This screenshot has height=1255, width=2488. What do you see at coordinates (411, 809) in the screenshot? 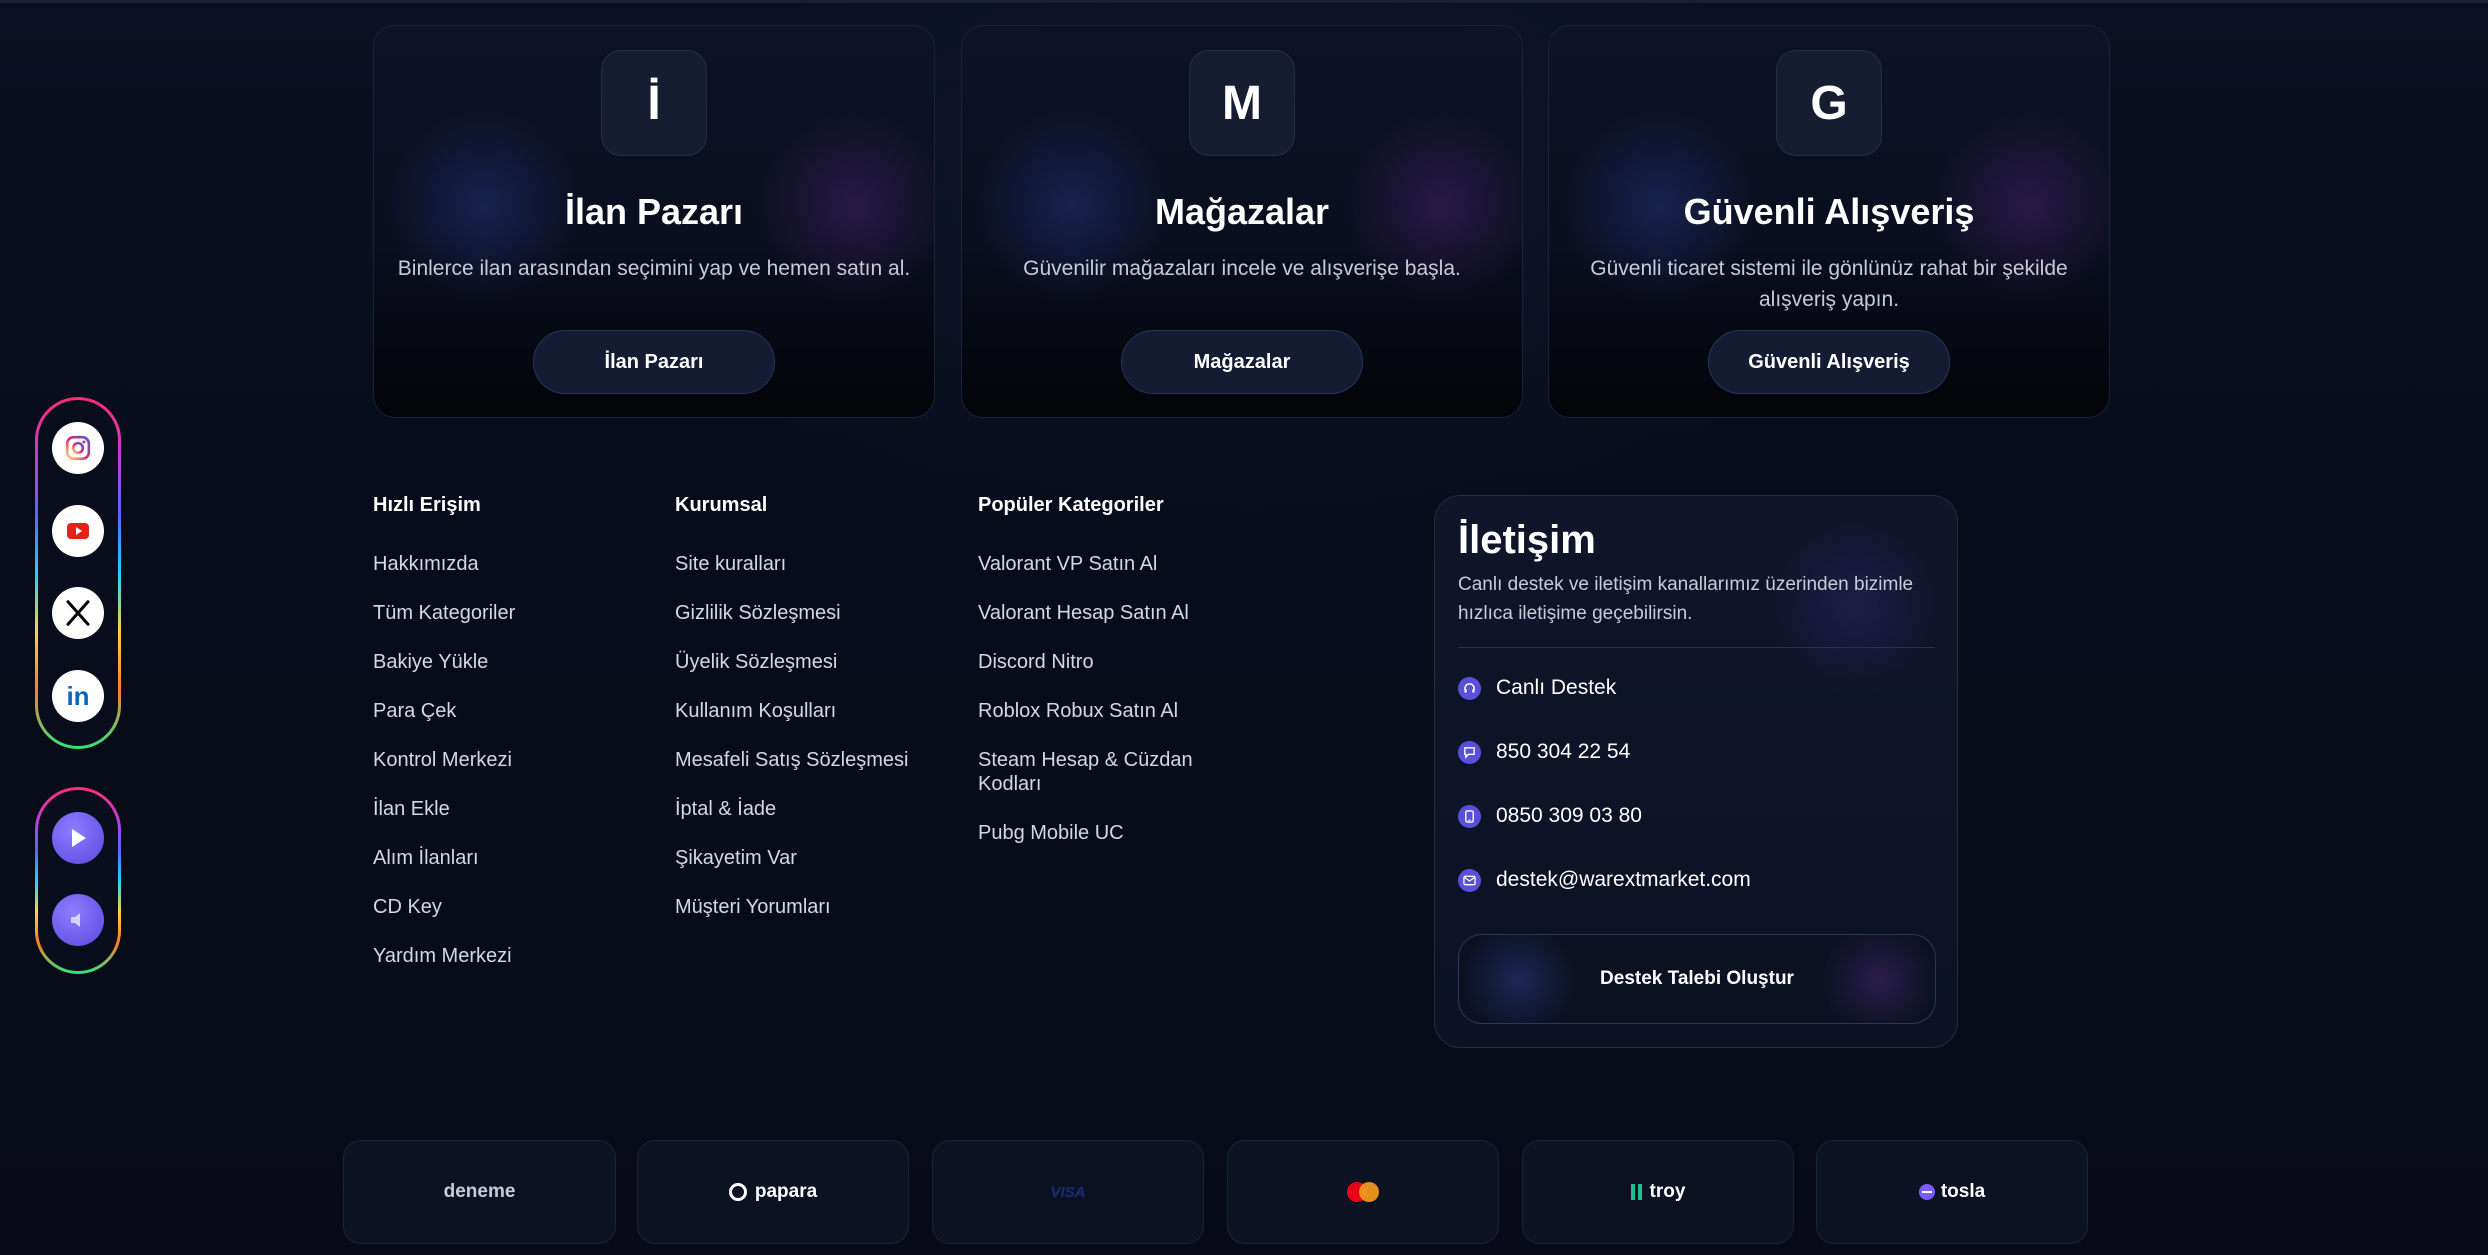
I see `footer-link: İlan Ekle` at bounding box center [411, 809].